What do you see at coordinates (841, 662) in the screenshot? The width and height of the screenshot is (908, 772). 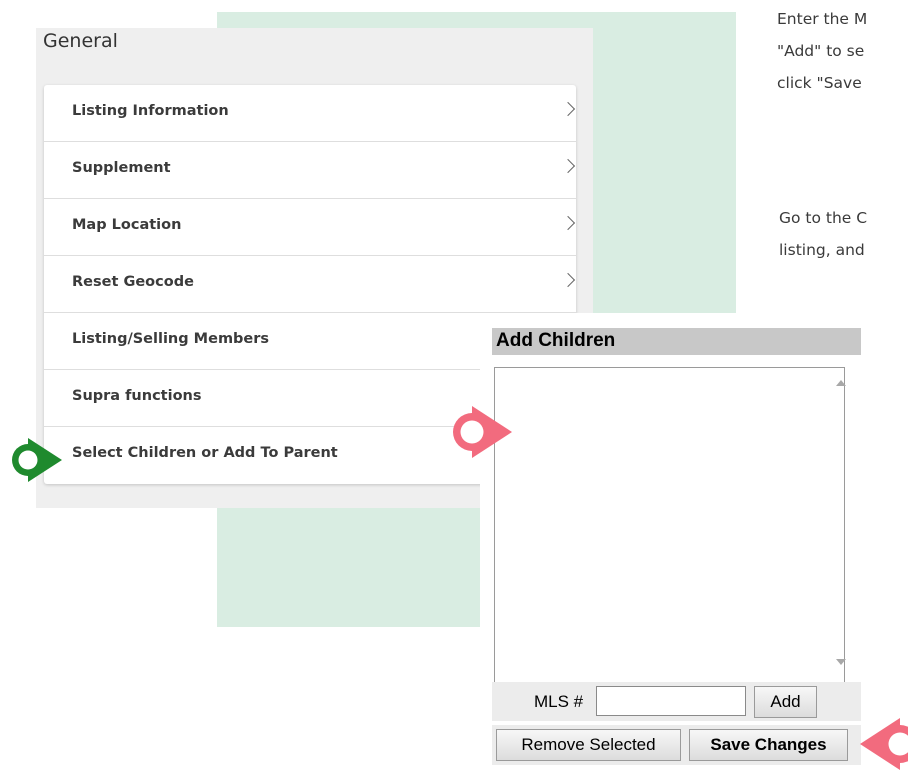 I see `scroll-down-arrow-icon` at bounding box center [841, 662].